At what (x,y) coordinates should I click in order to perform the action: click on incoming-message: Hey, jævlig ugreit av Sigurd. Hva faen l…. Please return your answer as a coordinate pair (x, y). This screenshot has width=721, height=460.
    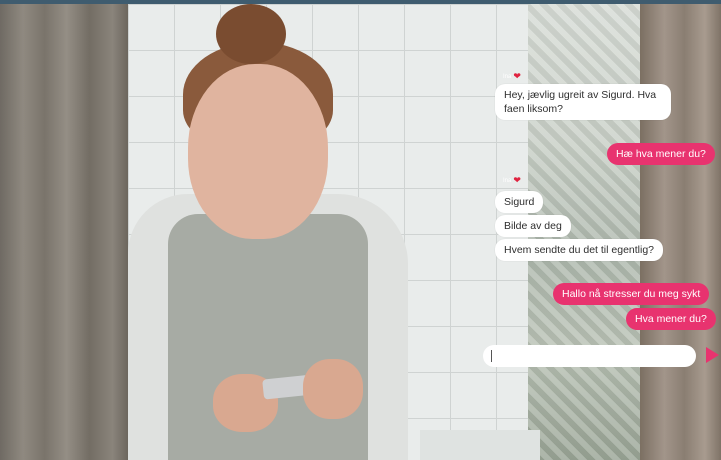
    Looking at the image, I should click on (583, 102).